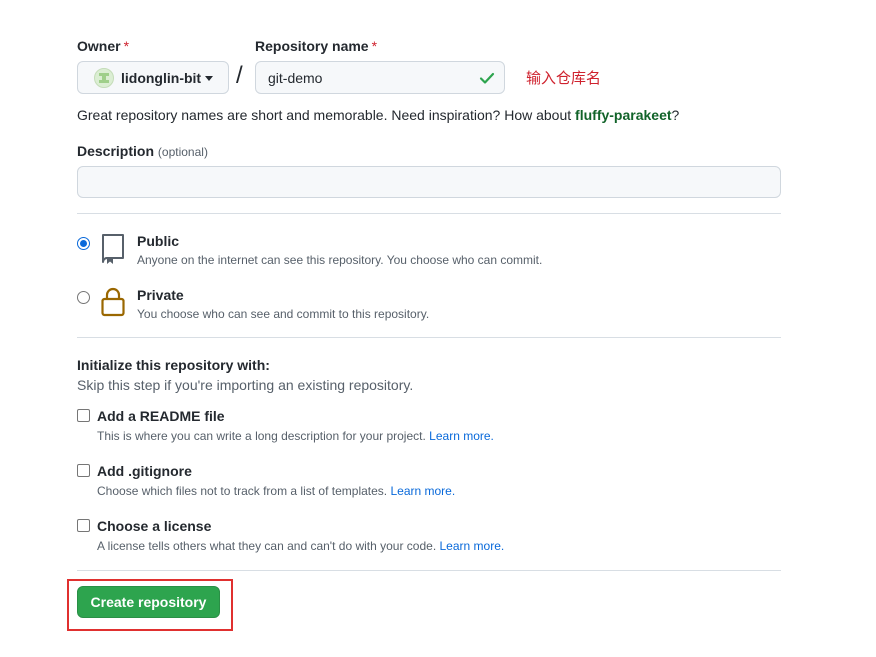  I want to click on repo-name-required-mark: *, so click(374, 46).